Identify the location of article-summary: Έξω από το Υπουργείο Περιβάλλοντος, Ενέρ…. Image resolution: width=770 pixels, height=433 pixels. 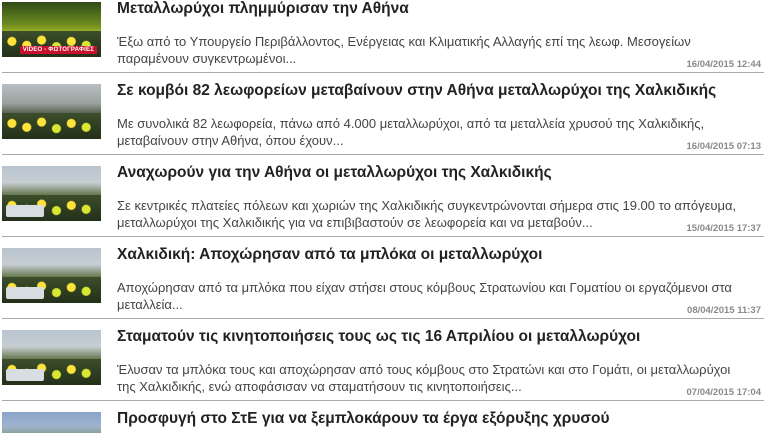
(404, 50).